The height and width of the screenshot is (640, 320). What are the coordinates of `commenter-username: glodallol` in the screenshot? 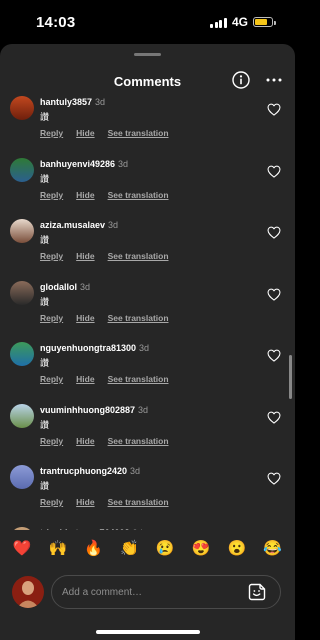 It's located at (58, 287).